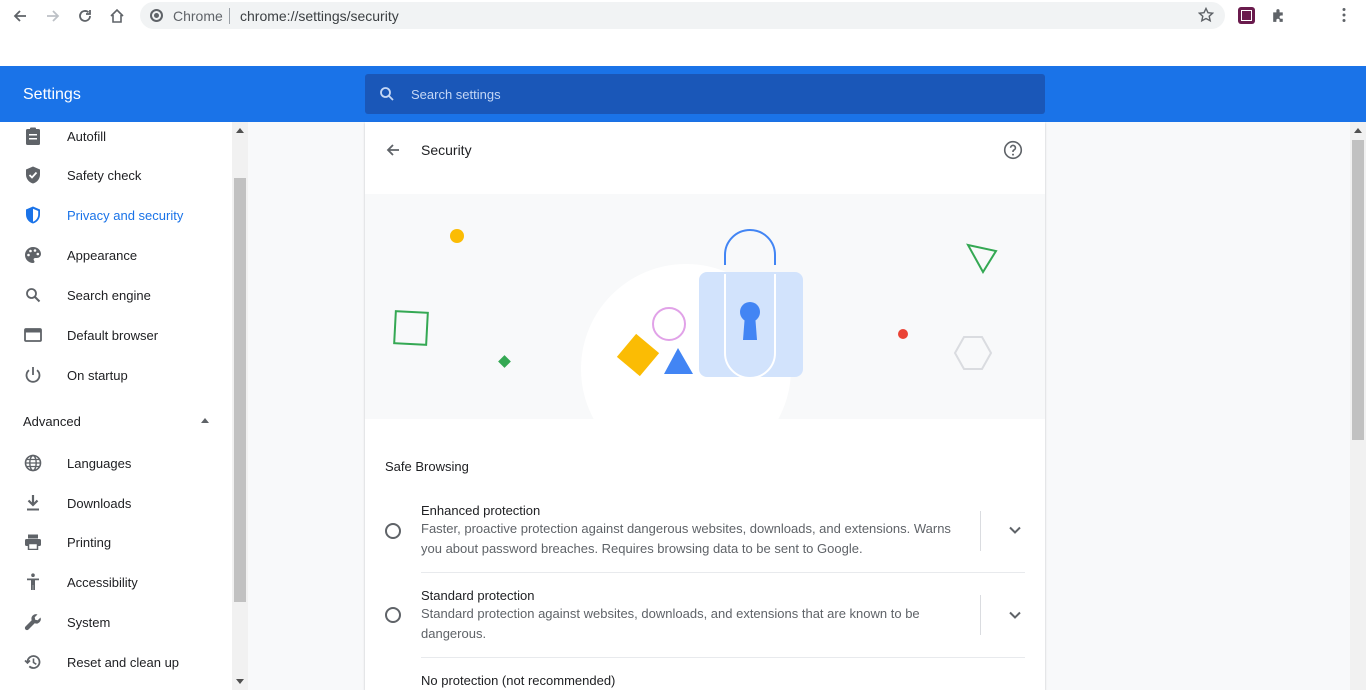 The width and height of the screenshot is (1366, 690). I want to click on page-title: Settings, so click(52, 94).